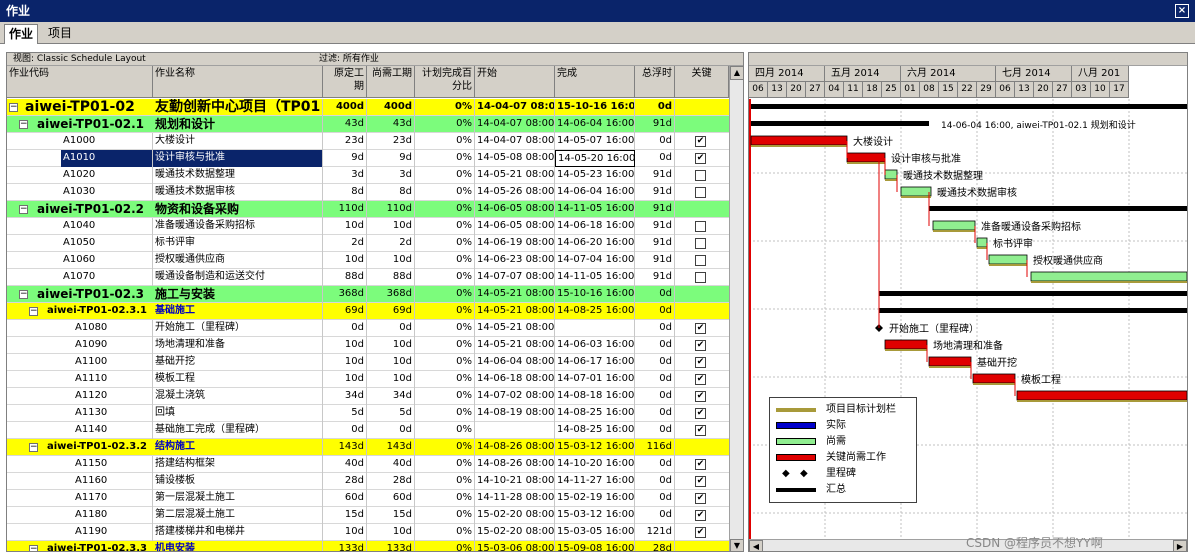  Describe the element at coordinates (736, 545) in the screenshot. I see `scroll-down-icon: ▼` at that location.